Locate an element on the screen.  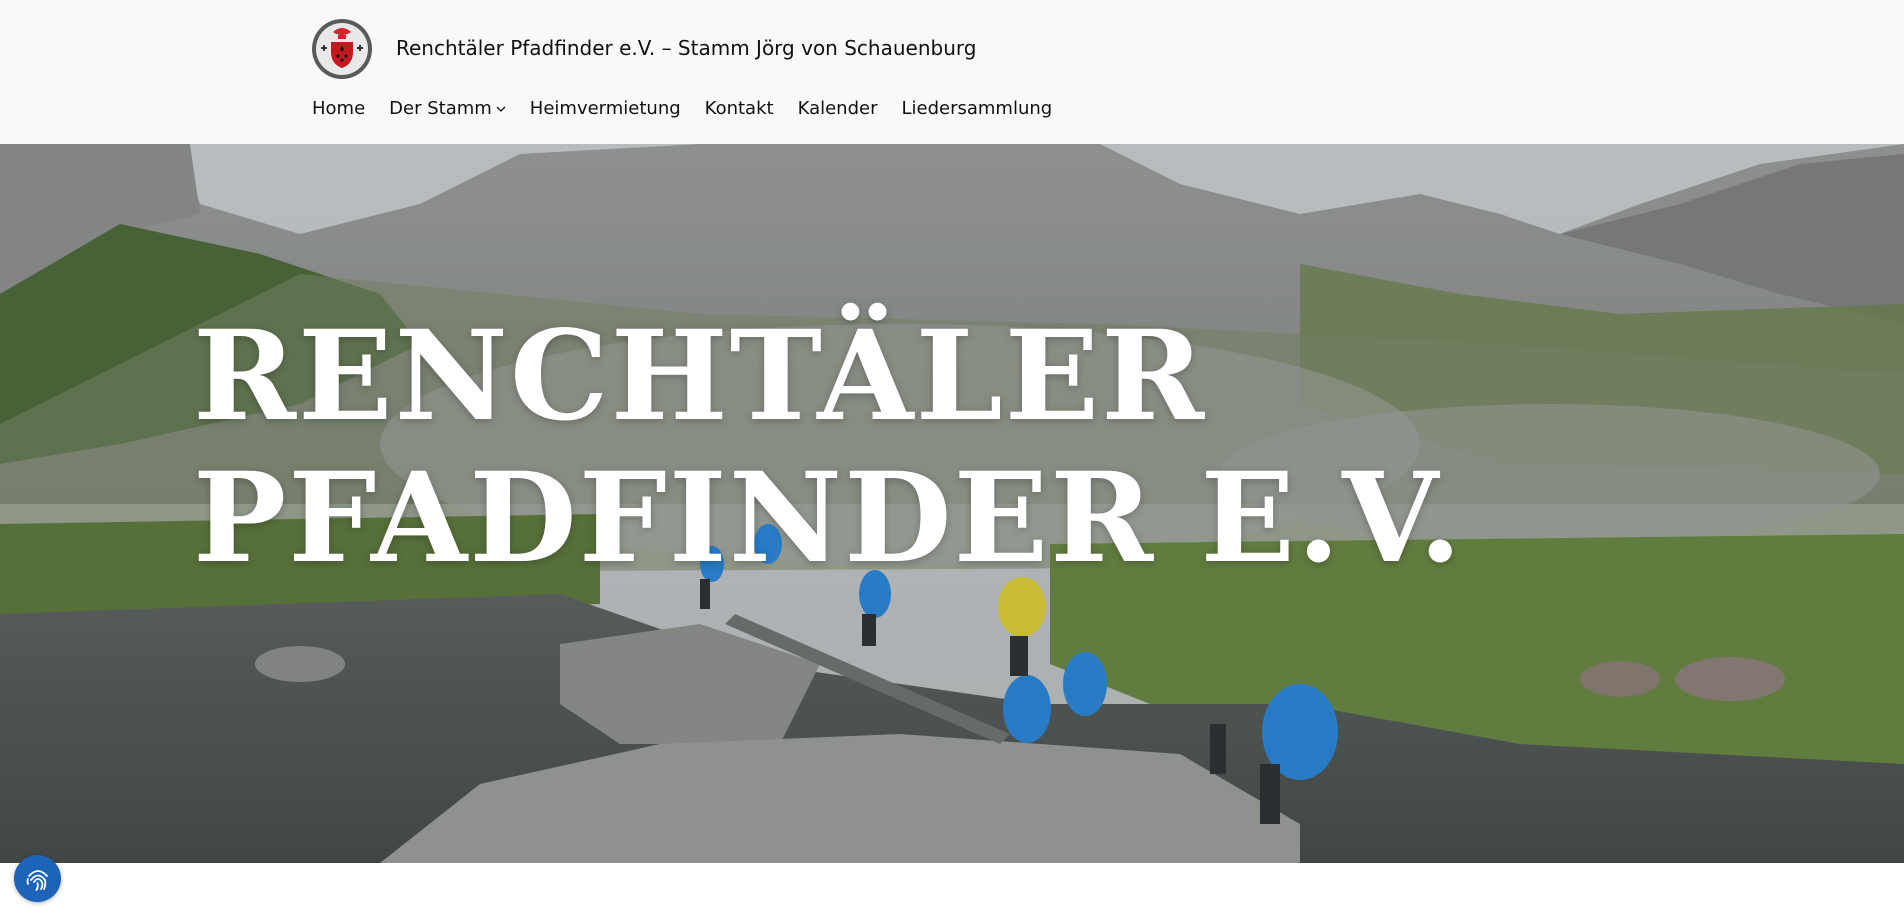
nav-item-label: Der Stamm is located at coordinates (440, 108).